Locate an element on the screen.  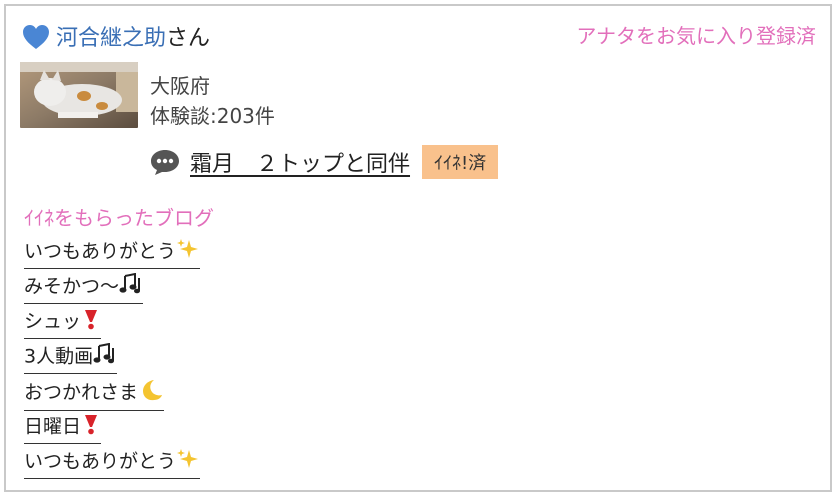
list-item: シュッ is located at coordinates (112, 325).